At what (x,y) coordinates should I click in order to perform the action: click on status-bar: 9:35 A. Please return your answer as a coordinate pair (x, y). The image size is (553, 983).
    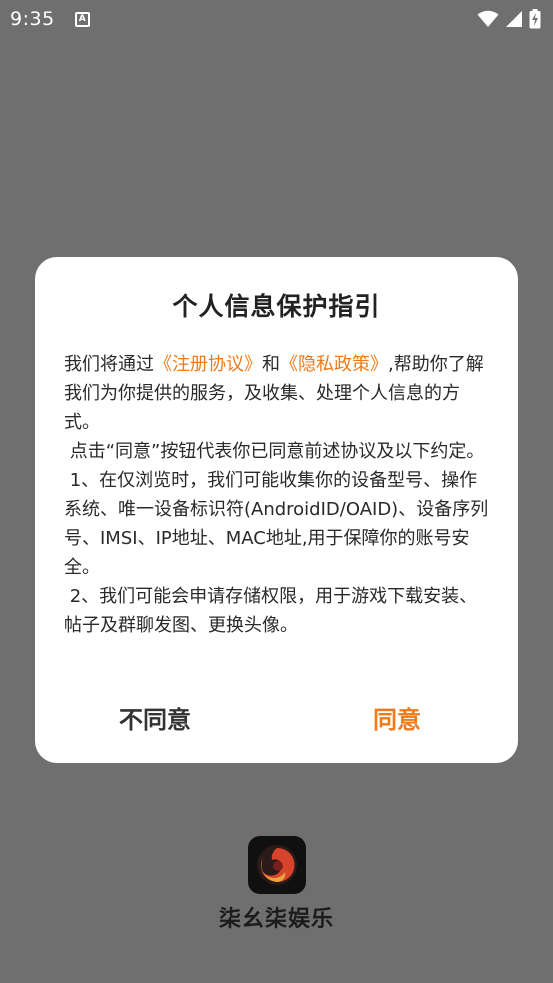
    Looking at the image, I should click on (276, 19).